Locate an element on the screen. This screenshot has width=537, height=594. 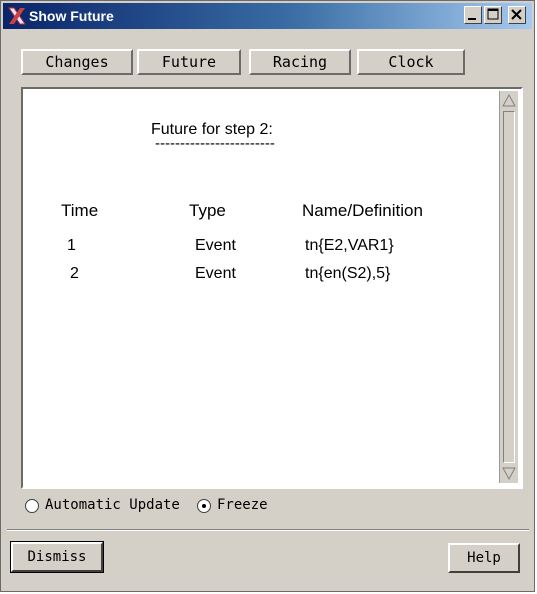
window-title: Show Future is located at coordinates (71, 16).